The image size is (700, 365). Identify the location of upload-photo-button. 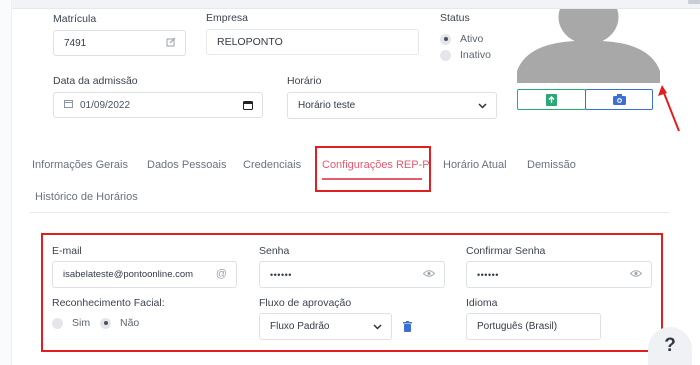
(551, 99).